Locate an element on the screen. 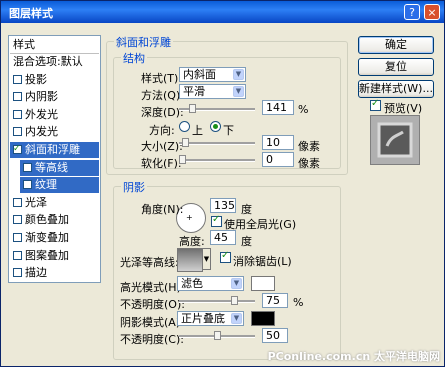  style-list-item: 混合选项:默认 is located at coordinates (56, 62).